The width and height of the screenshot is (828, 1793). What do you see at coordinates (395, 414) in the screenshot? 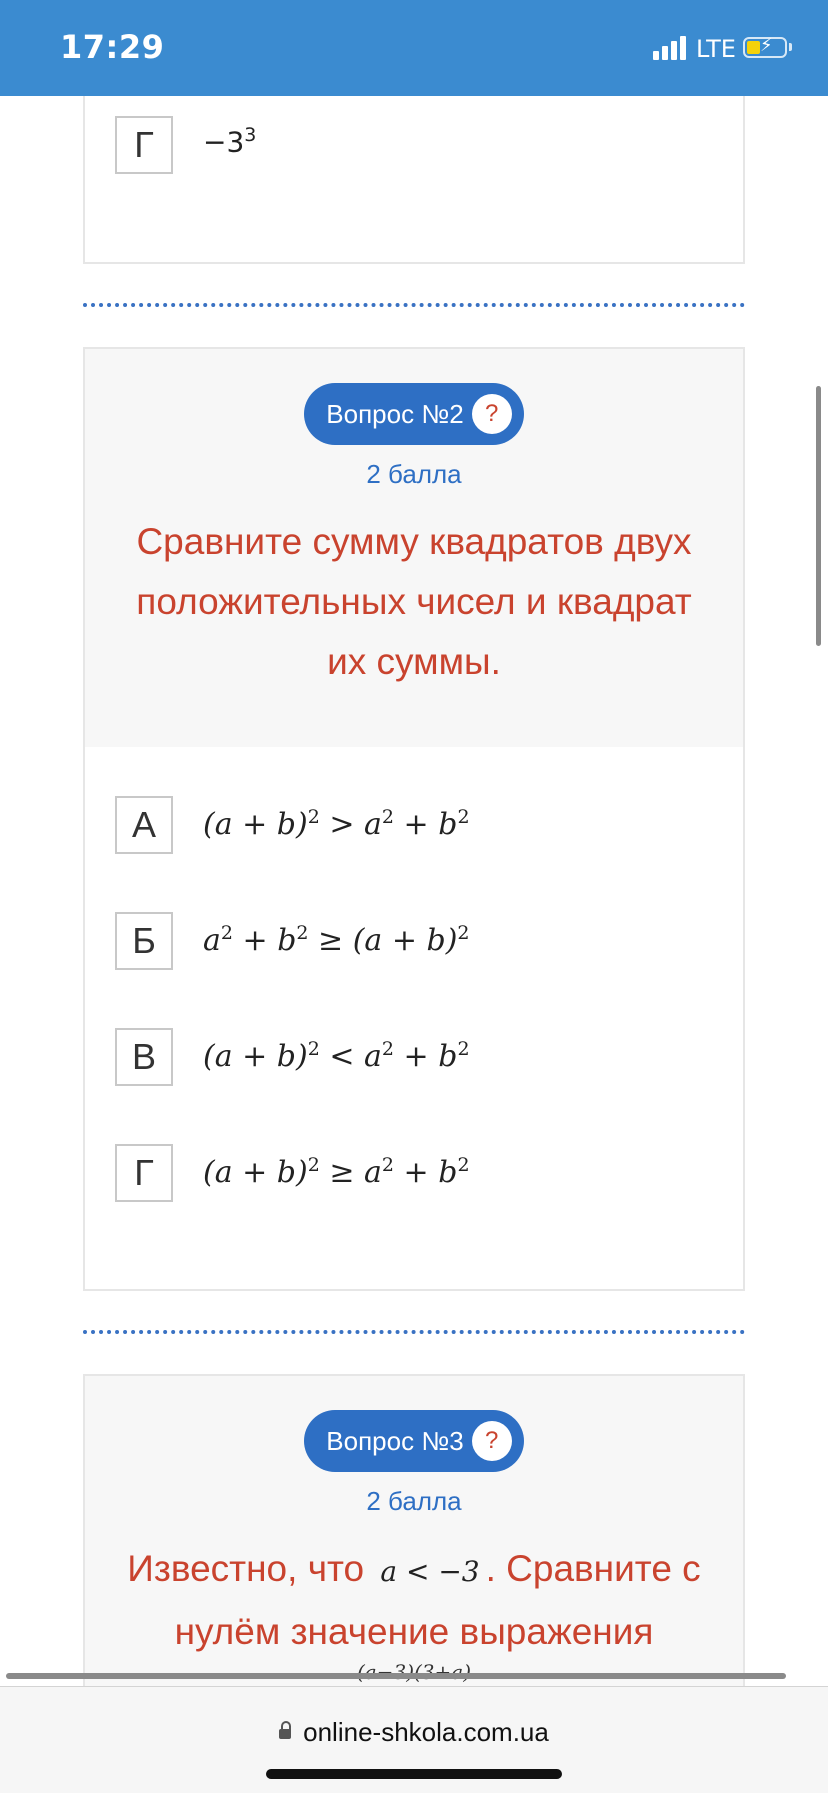
I see `question-number: Вопрос №2` at bounding box center [395, 414].